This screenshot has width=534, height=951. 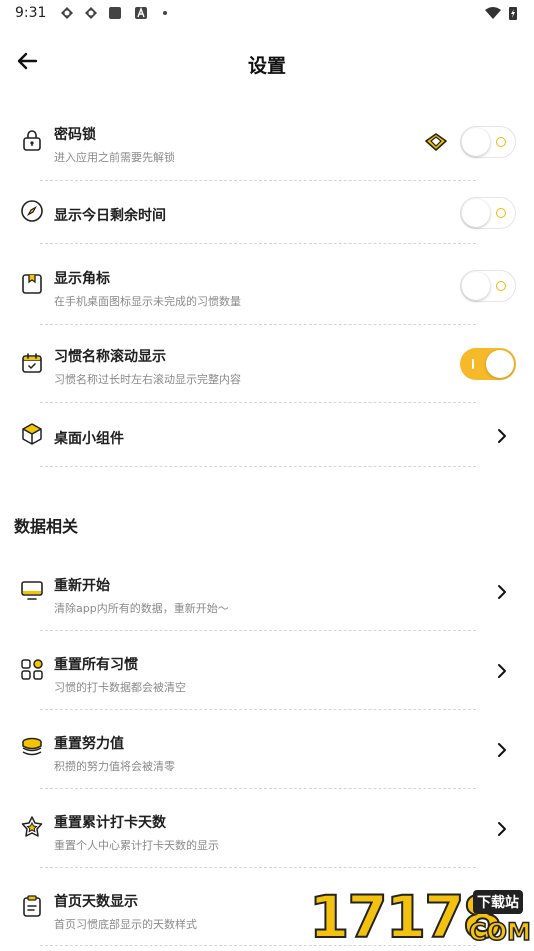 I want to click on status-time: 9:31, so click(x=31, y=13).